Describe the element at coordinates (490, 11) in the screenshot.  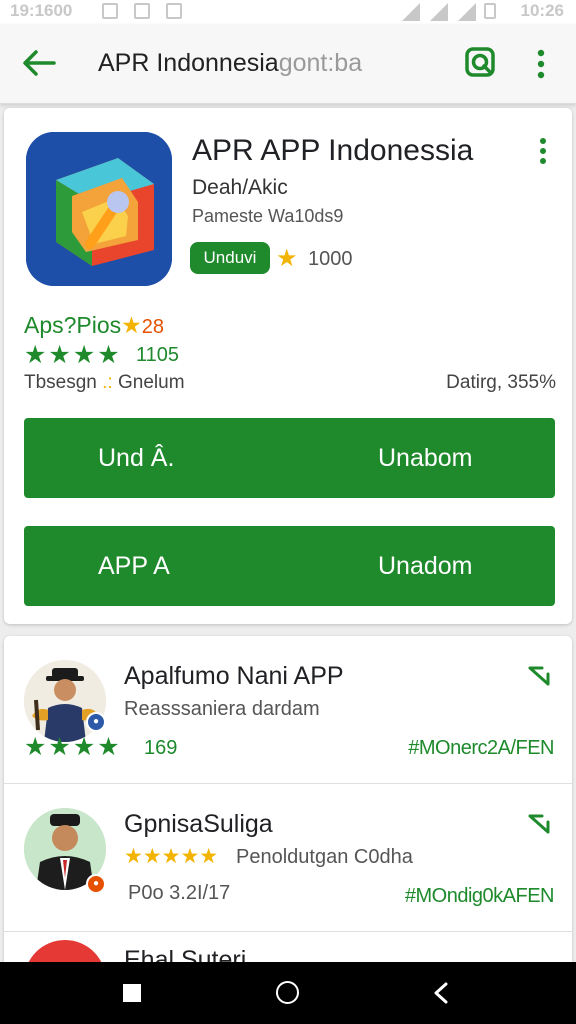
I see `battery-icon` at that location.